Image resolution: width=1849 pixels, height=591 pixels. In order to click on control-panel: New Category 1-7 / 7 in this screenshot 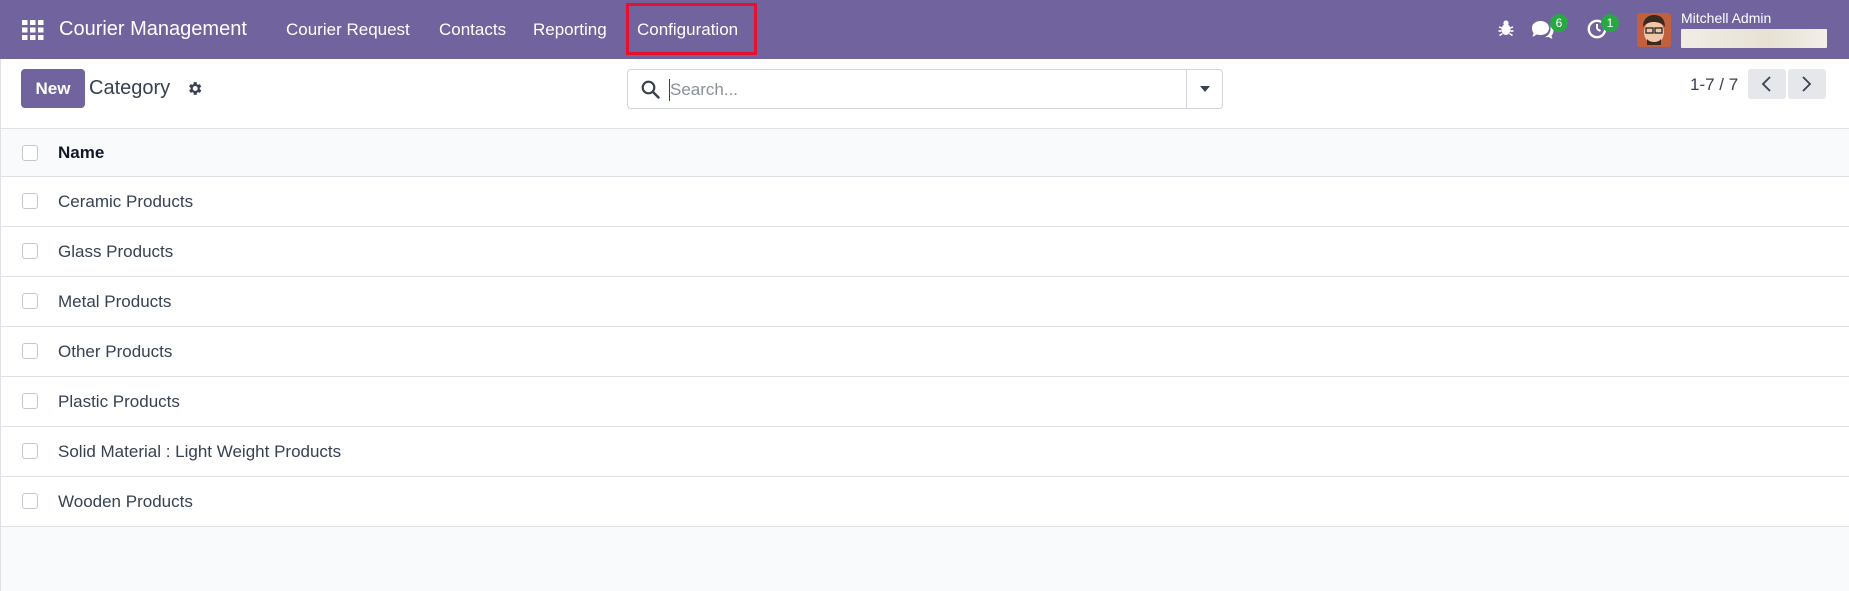, I will do `click(924, 94)`.